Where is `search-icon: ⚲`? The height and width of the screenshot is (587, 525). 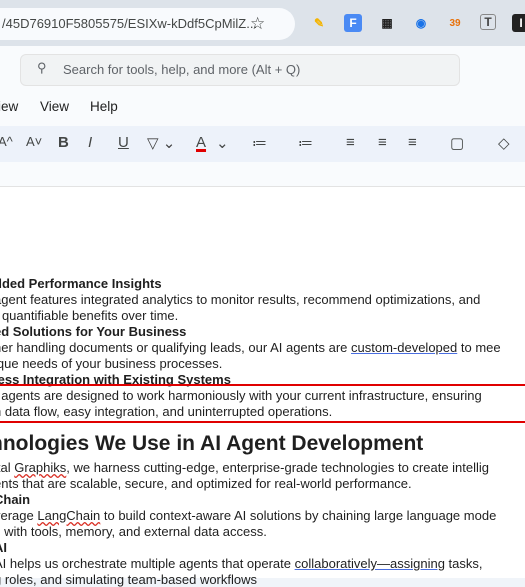
search-icon: ⚲ is located at coordinates (42, 67).